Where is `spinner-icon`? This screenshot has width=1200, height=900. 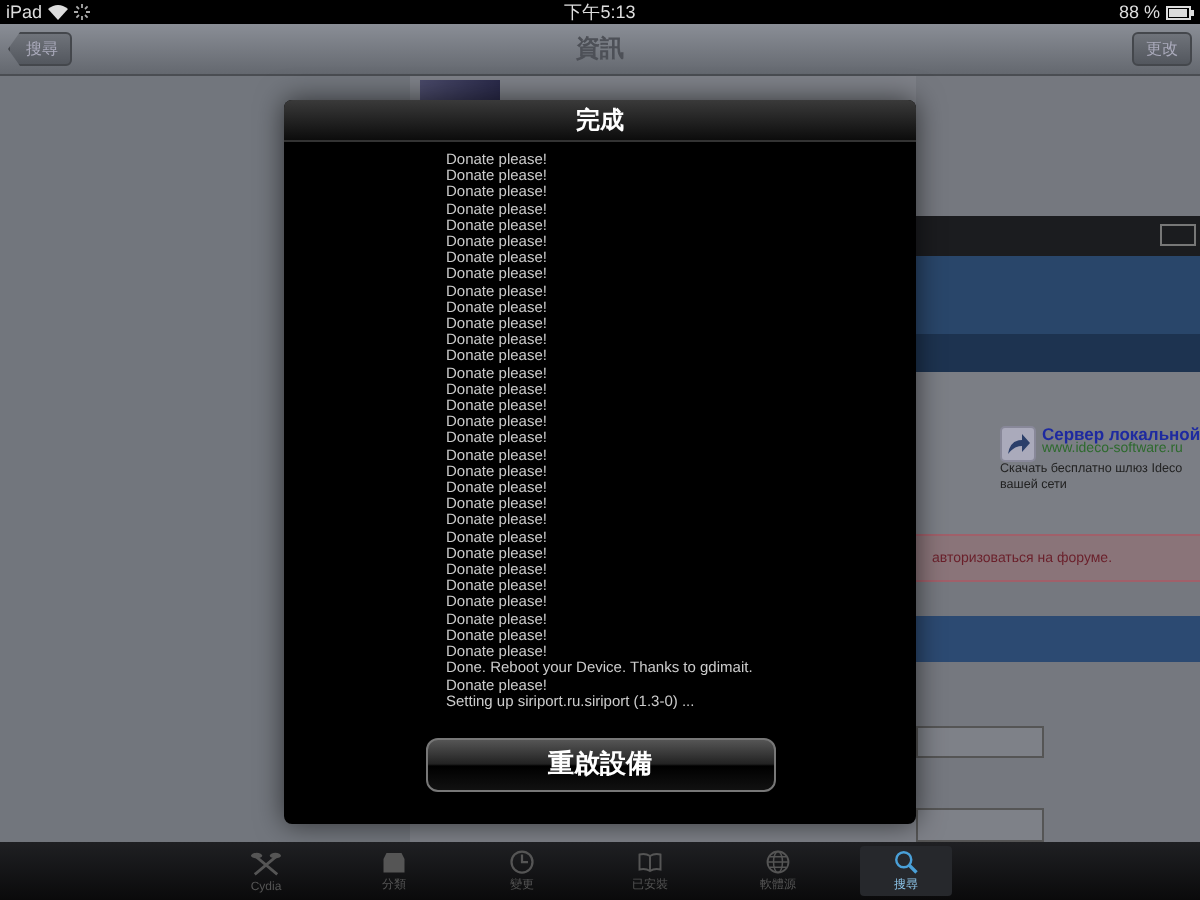 spinner-icon is located at coordinates (82, 12).